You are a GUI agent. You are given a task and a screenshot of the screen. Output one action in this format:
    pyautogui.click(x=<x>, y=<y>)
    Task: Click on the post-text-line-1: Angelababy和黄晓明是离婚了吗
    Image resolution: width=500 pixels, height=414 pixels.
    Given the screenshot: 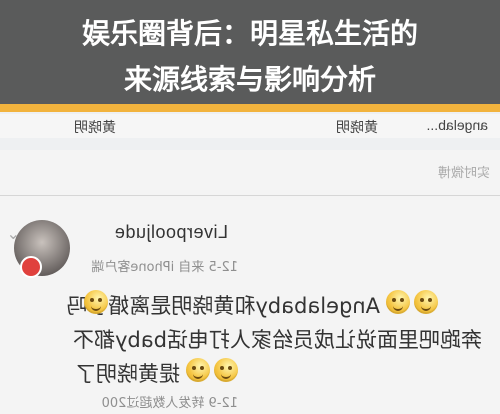 What is the action you would take?
    pyautogui.click(x=223, y=306)
    